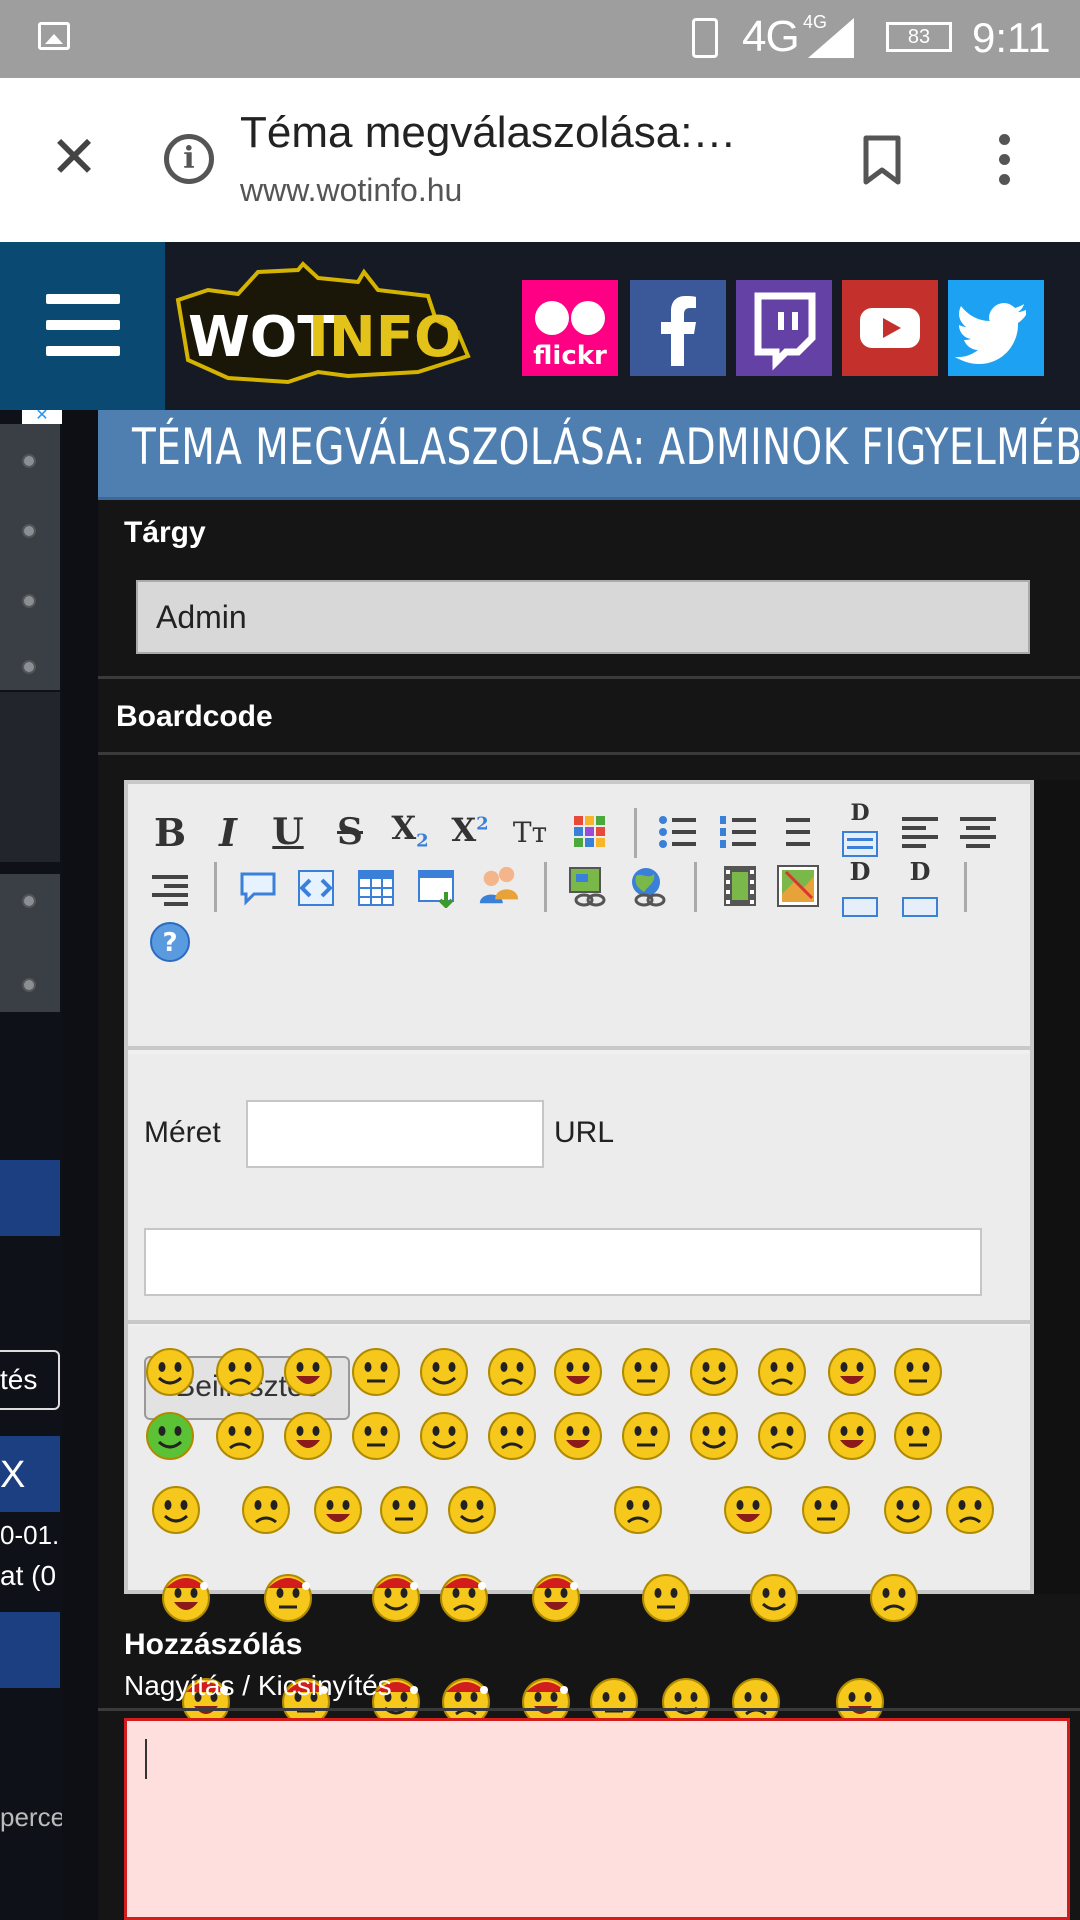  What do you see at coordinates (597, 1819) in the screenshot?
I see `comment-textarea` at bounding box center [597, 1819].